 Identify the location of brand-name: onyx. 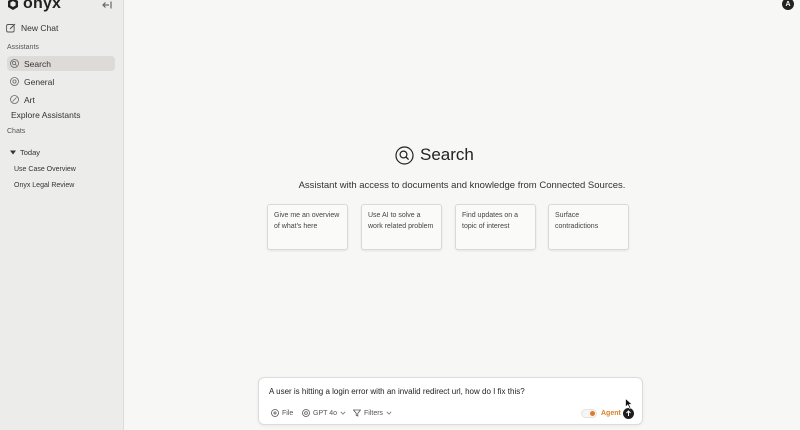
(42, 6).